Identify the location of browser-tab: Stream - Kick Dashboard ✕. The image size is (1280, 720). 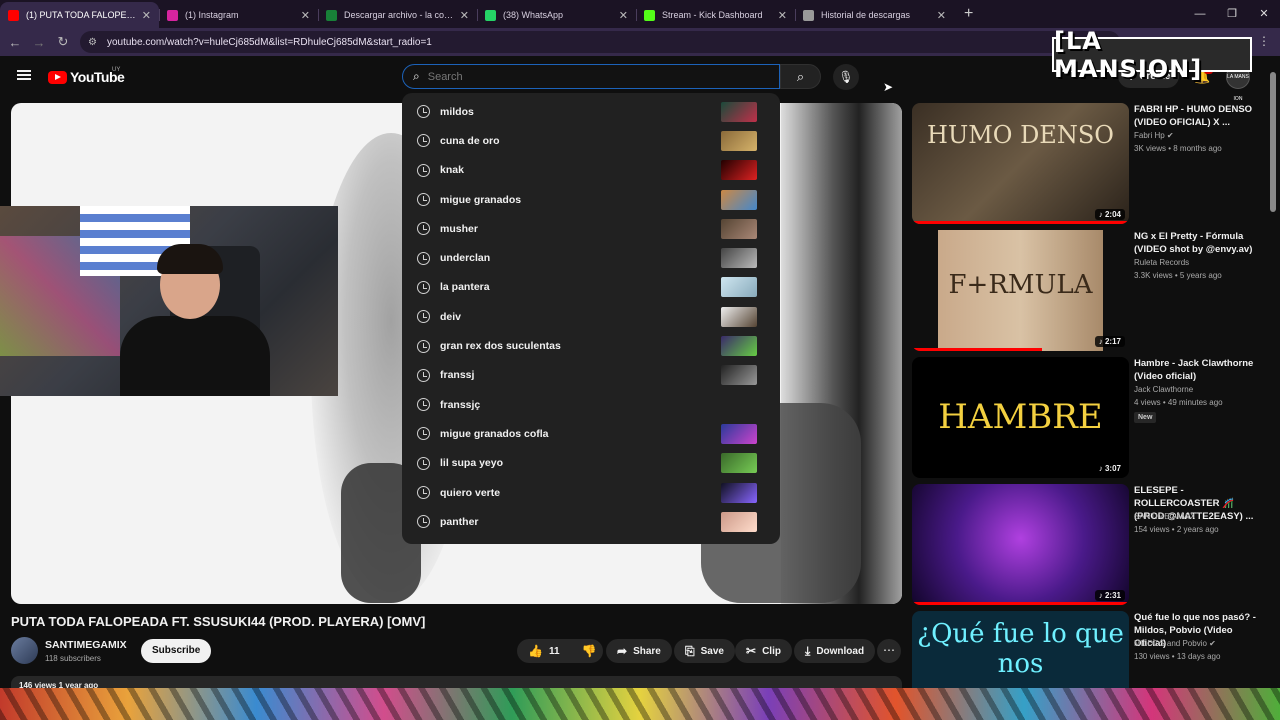
(715, 15).